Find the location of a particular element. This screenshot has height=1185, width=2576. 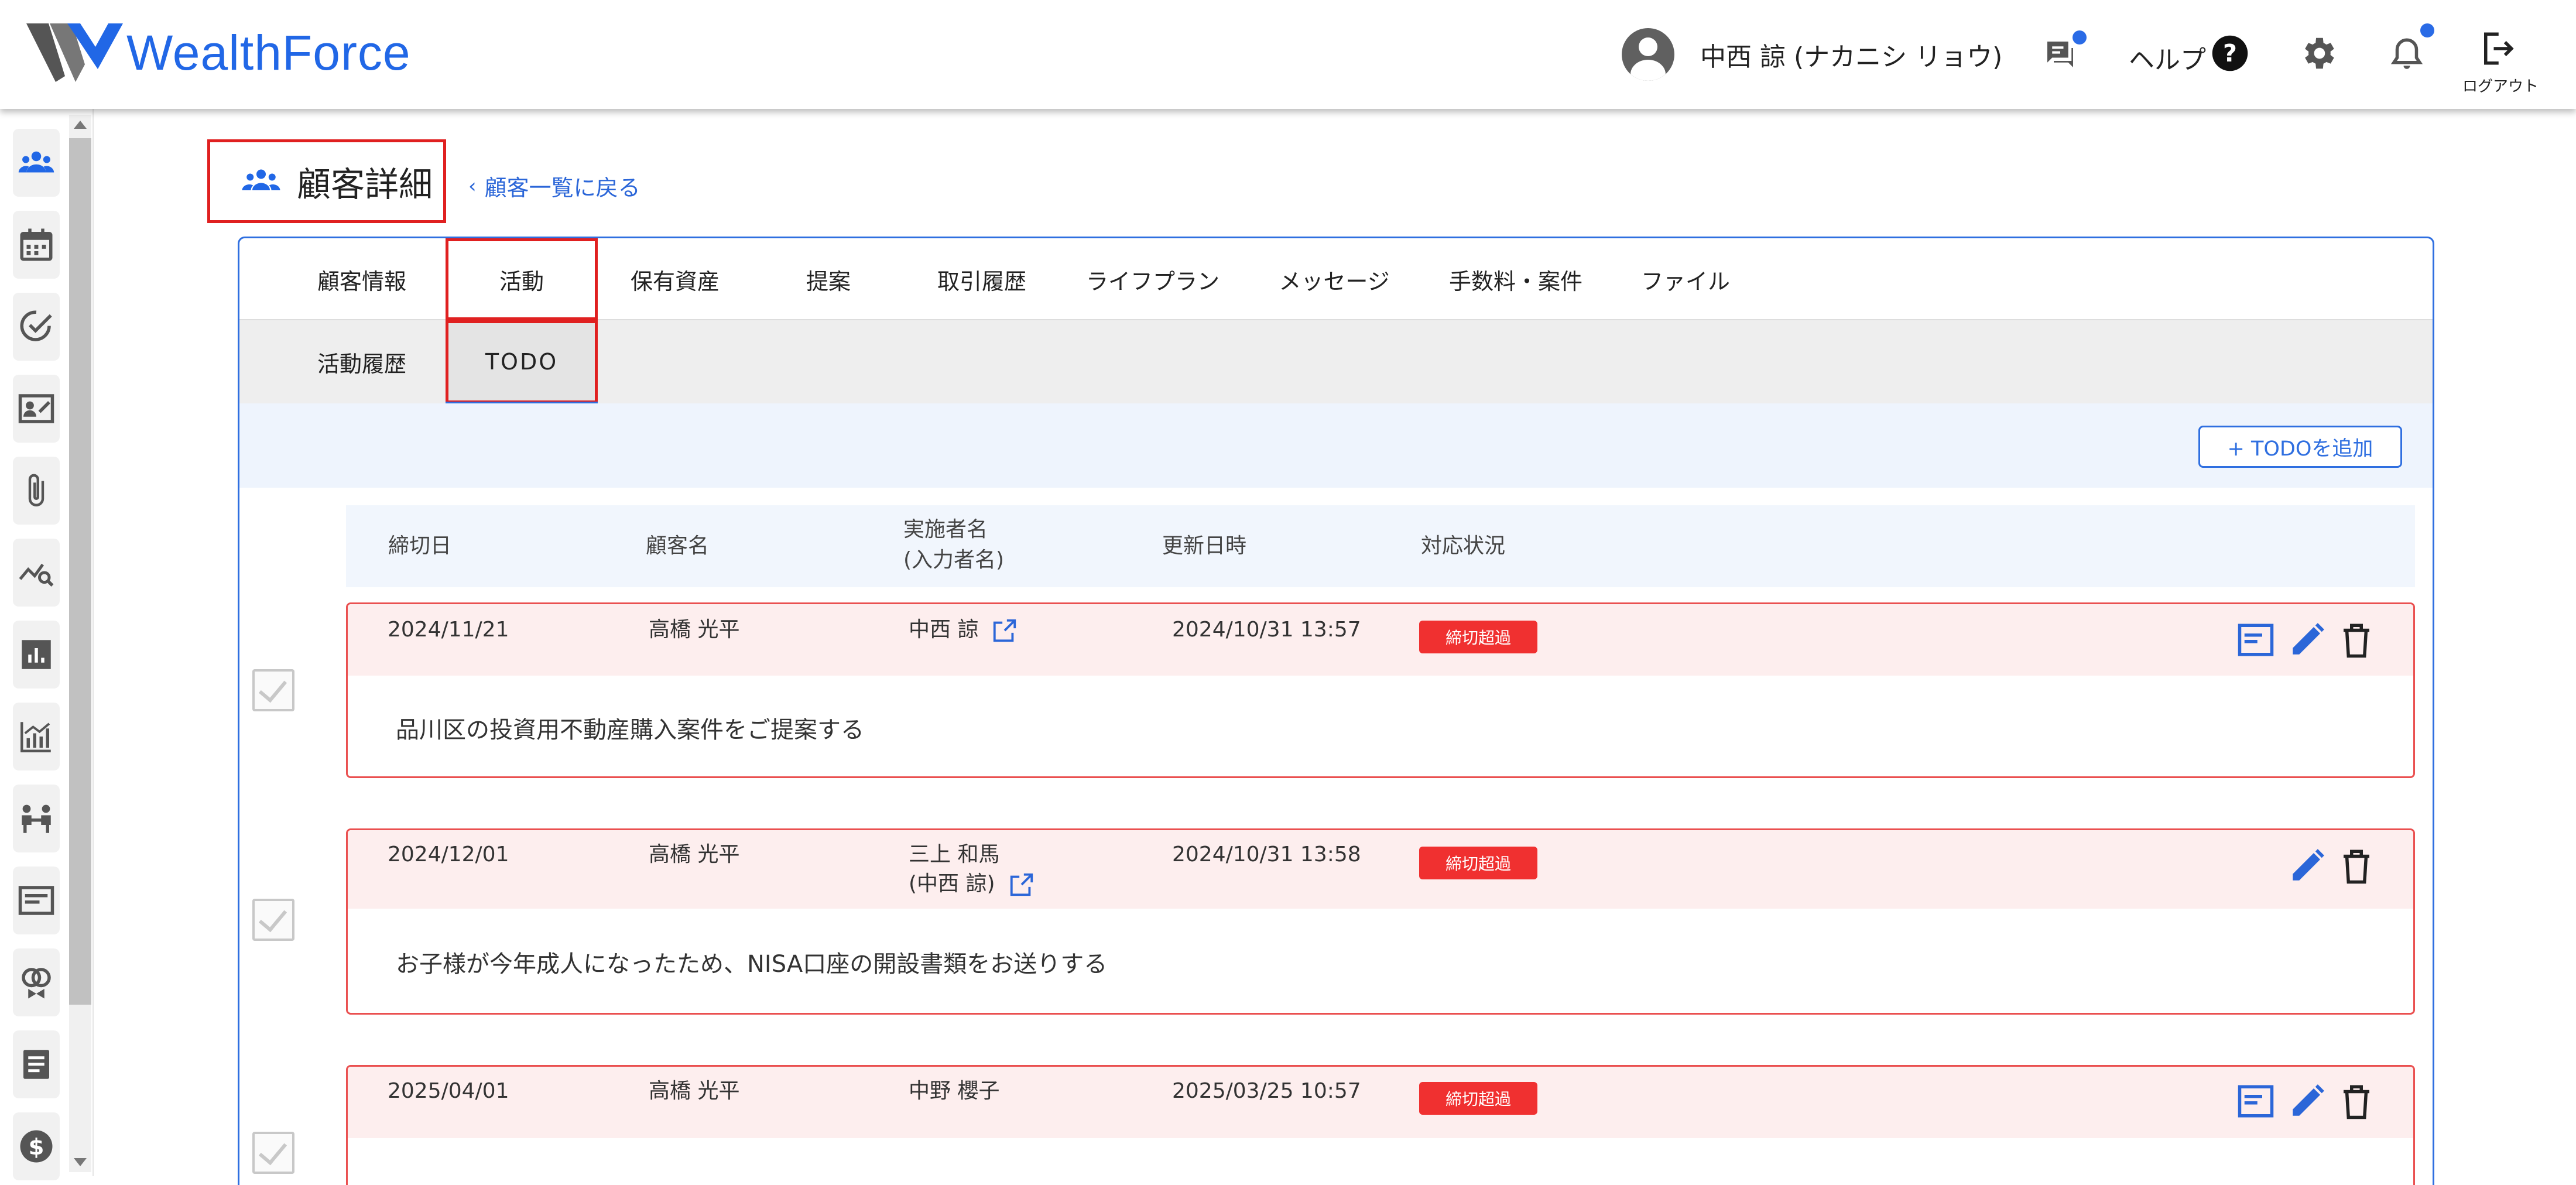

customers-icon is located at coordinates (36, 162).